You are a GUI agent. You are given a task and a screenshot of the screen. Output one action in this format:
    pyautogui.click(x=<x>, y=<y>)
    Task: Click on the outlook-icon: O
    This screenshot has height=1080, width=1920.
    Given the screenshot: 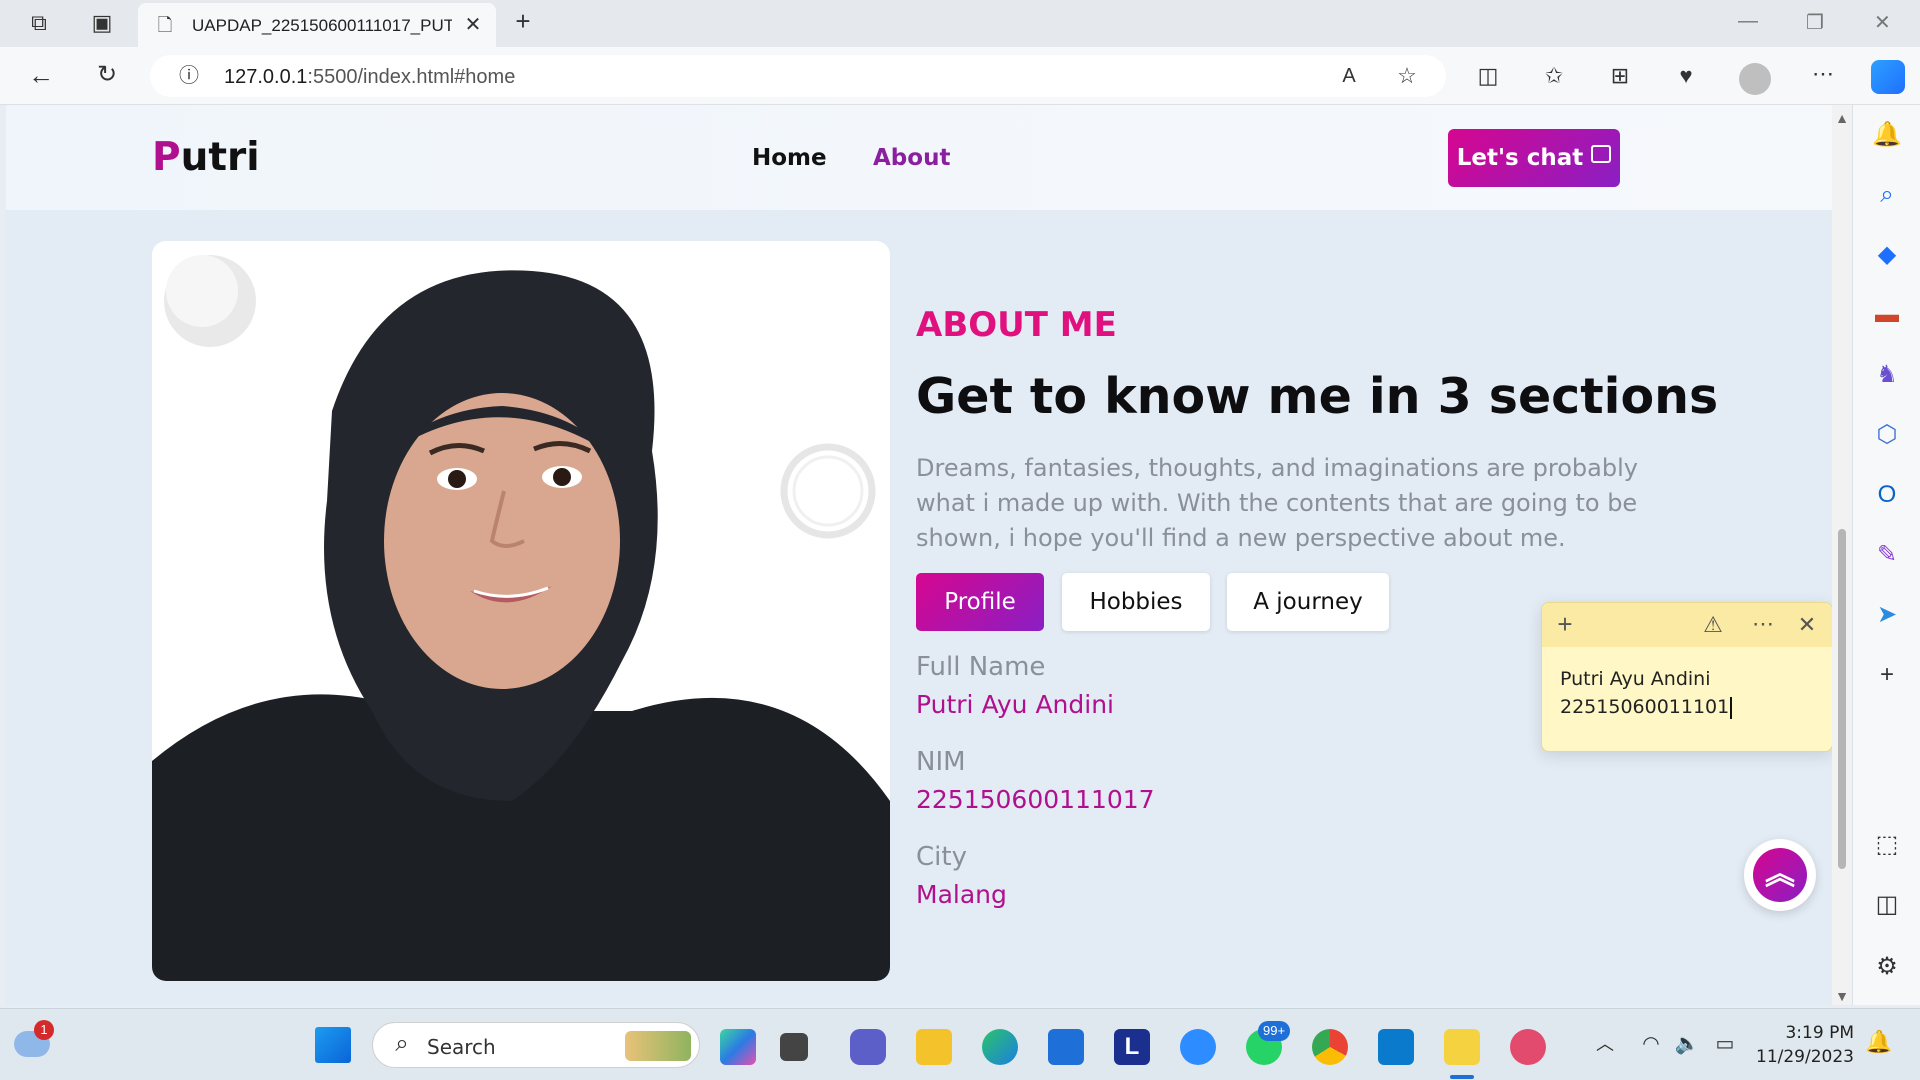 What is the action you would take?
    pyautogui.click(x=1887, y=495)
    